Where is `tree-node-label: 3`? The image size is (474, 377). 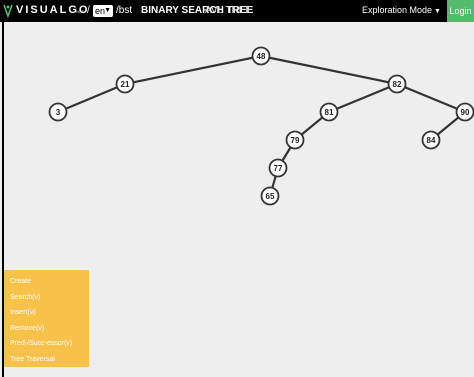
tree-node-label: 3 is located at coordinates (58, 112).